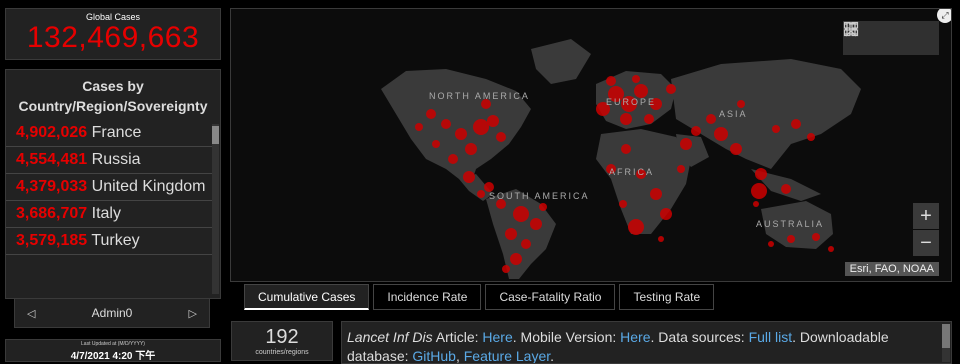 The image size is (960, 364). What do you see at coordinates (479, 96) in the screenshot?
I see `map-label-north-america: NORTH AMERICA` at bounding box center [479, 96].